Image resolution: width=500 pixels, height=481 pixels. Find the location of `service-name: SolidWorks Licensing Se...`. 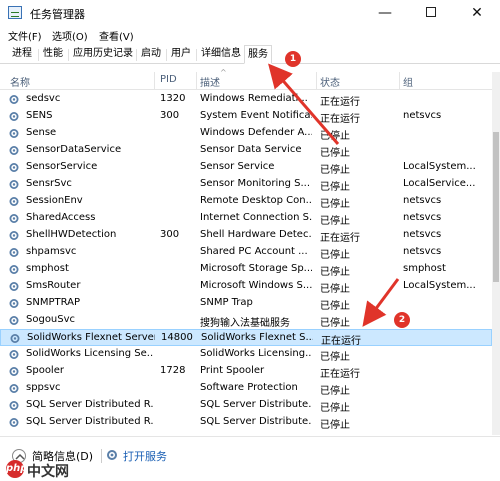

service-name: SolidWorks Licensing Se... is located at coordinates (90, 353).